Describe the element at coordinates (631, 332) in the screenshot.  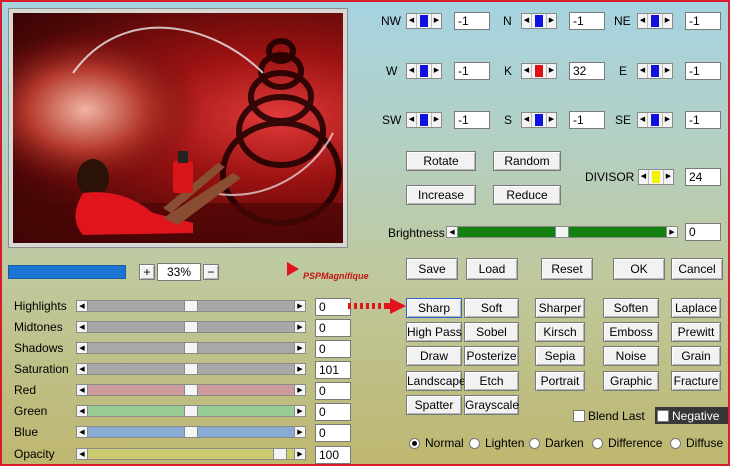
I see `preset-button-emboss: Emboss` at that location.